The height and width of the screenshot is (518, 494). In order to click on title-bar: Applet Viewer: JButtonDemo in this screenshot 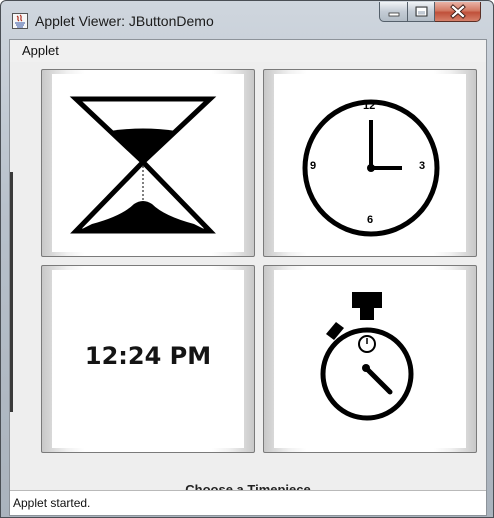, I will do `click(247, 20)`.